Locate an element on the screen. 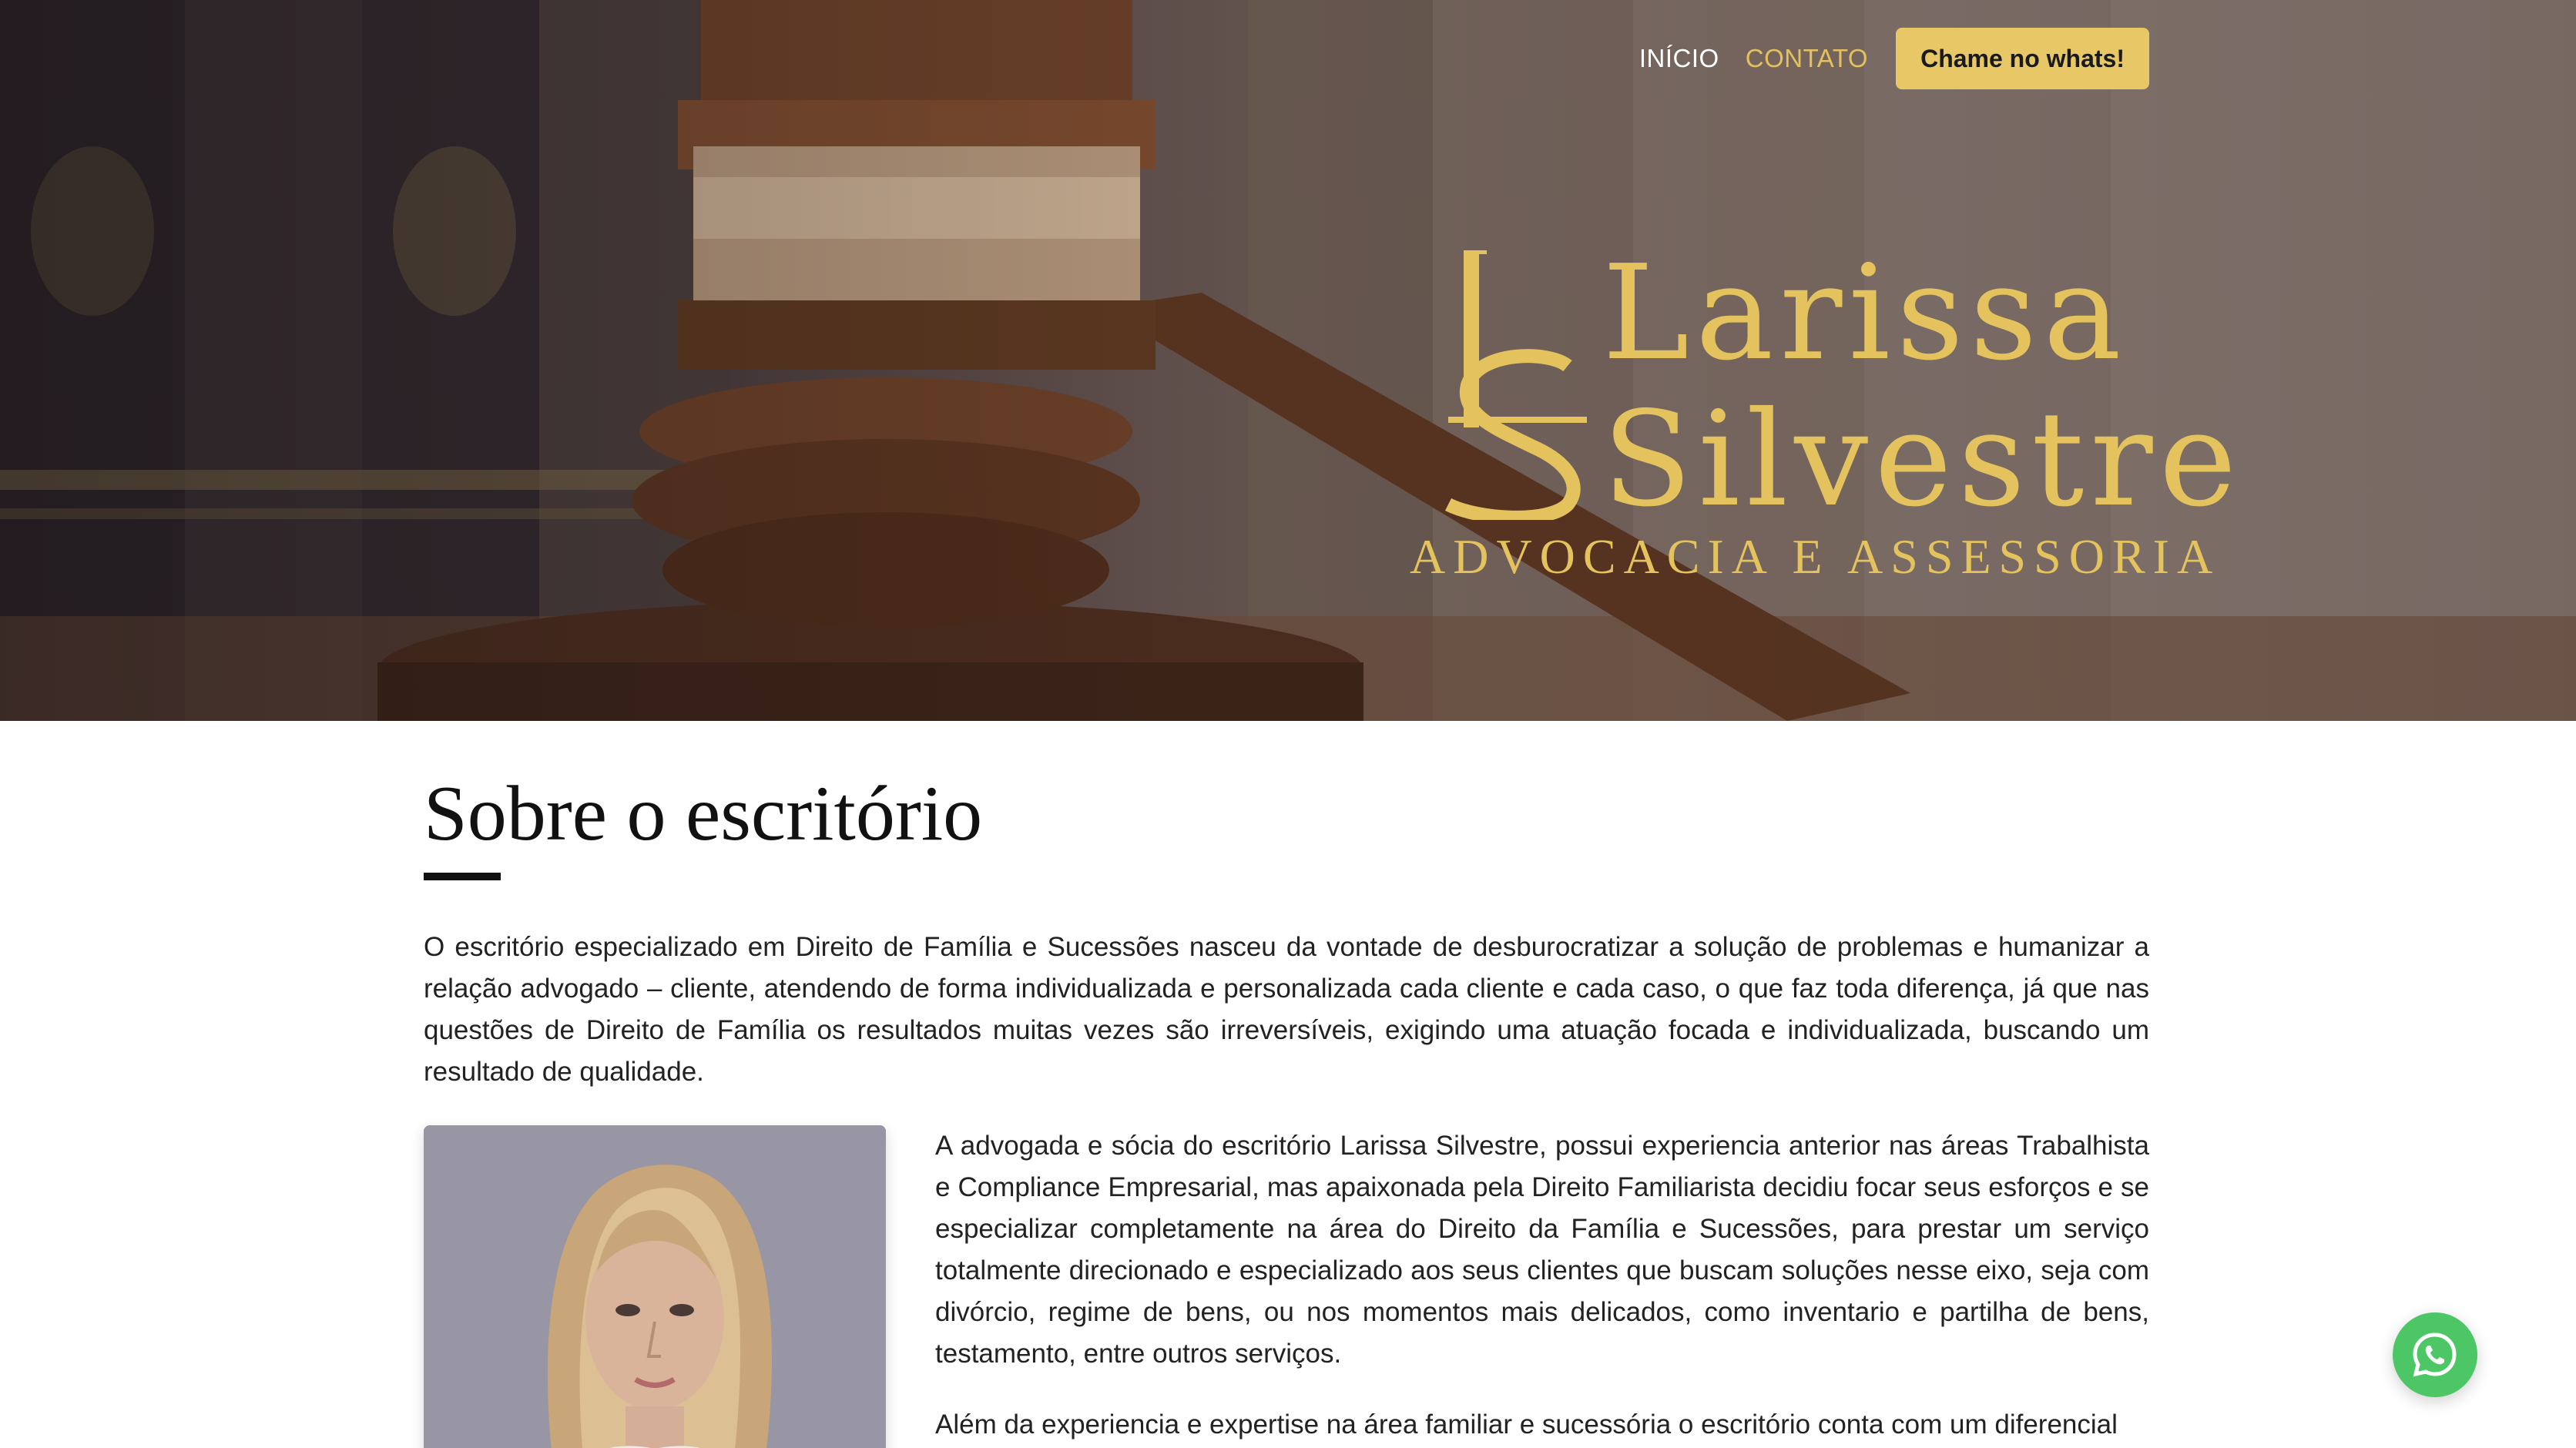 This screenshot has height=1448, width=2576. whatsapp-icon is located at coordinates (2435, 1354).